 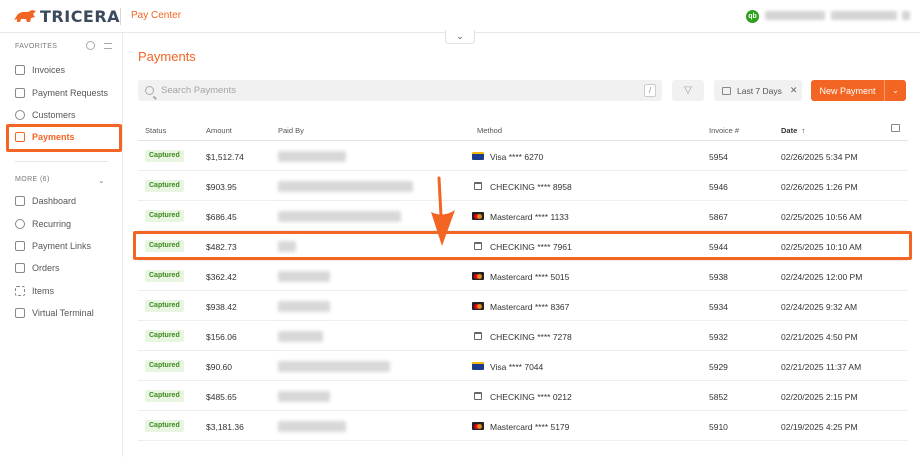 I want to click on date-cell: 02/25/2025 10:56 AM, so click(x=821, y=217).